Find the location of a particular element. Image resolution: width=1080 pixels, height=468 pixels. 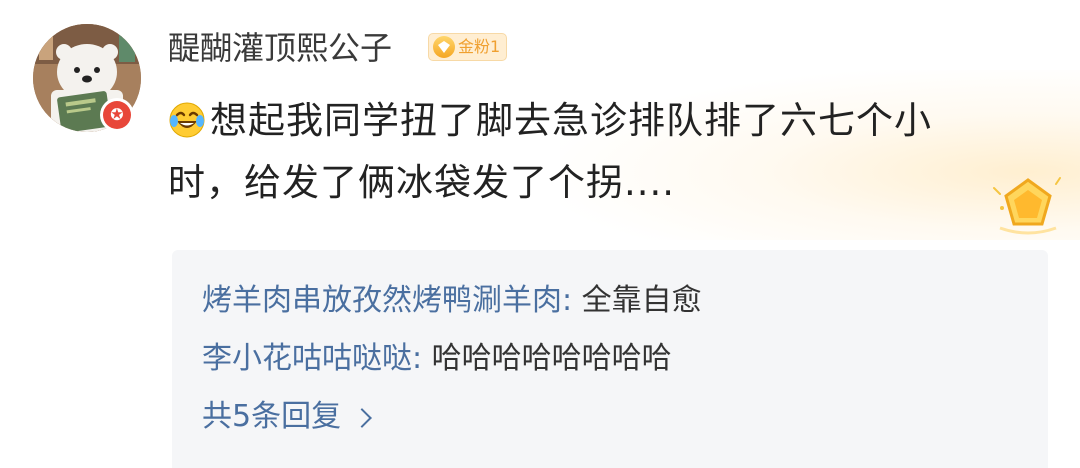

verified-icon: ✪ is located at coordinates (117, 115).